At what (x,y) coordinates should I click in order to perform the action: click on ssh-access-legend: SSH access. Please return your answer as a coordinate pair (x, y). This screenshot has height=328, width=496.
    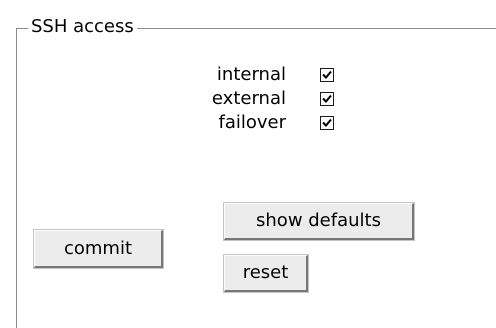
    Looking at the image, I should click on (82, 27).